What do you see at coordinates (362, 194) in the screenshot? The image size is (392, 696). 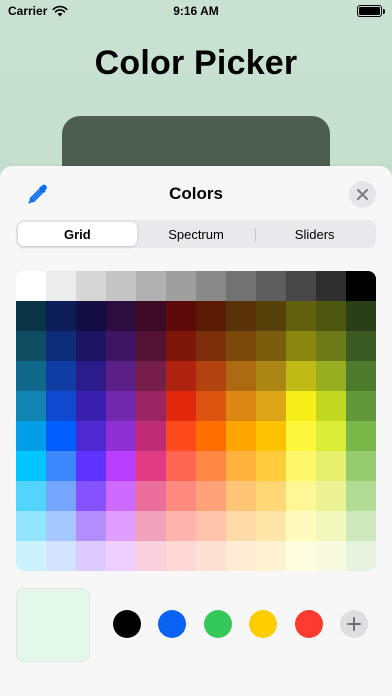 I see `close-button` at bounding box center [362, 194].